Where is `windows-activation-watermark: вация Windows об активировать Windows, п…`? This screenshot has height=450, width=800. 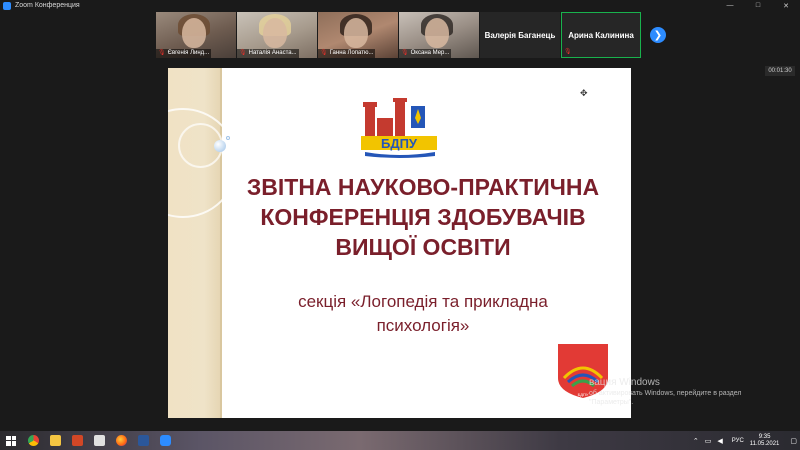 windows-activation-watermark: вация Windows об активировать Windows, п… is located at coordinates (665, 392).